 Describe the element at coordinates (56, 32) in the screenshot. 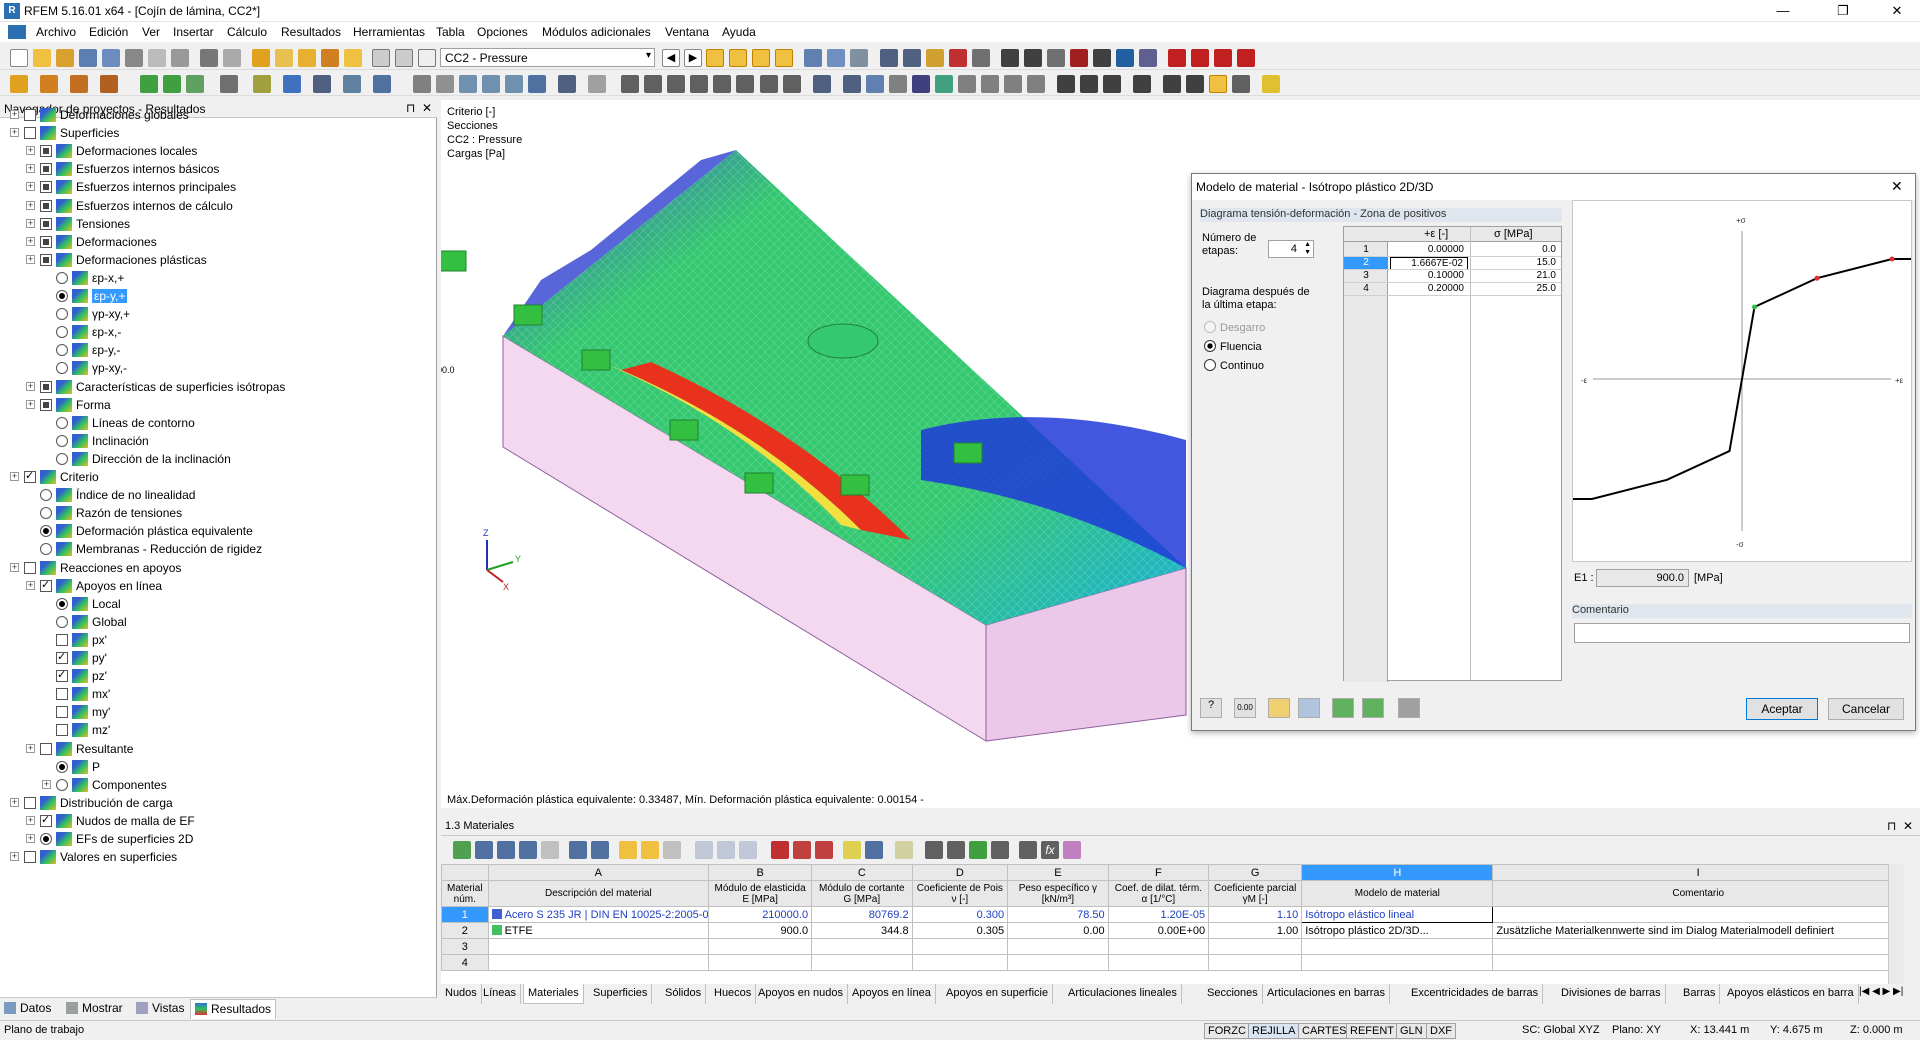

I see `menu-archivo: Archivo` at that location.